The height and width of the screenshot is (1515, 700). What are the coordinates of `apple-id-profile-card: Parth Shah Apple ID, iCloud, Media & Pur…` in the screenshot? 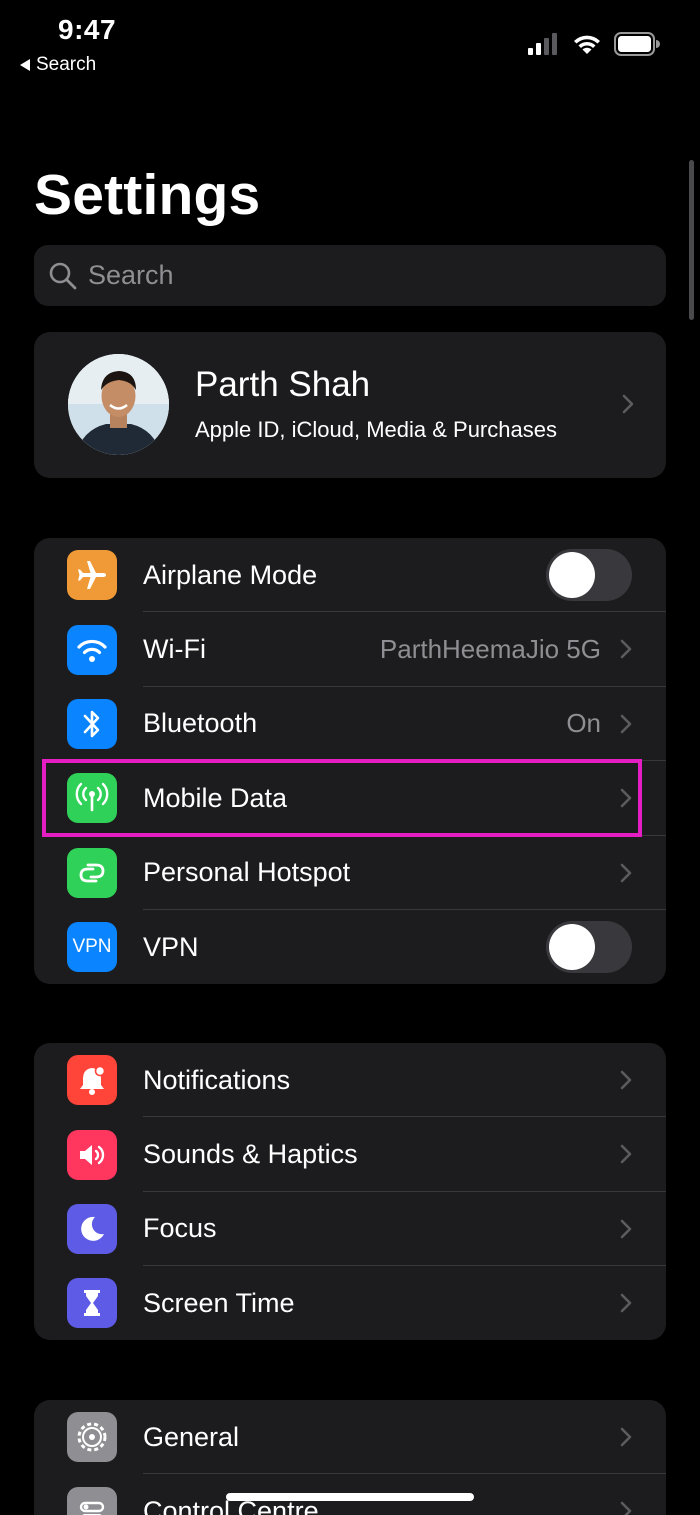 It's located at (350, 405).